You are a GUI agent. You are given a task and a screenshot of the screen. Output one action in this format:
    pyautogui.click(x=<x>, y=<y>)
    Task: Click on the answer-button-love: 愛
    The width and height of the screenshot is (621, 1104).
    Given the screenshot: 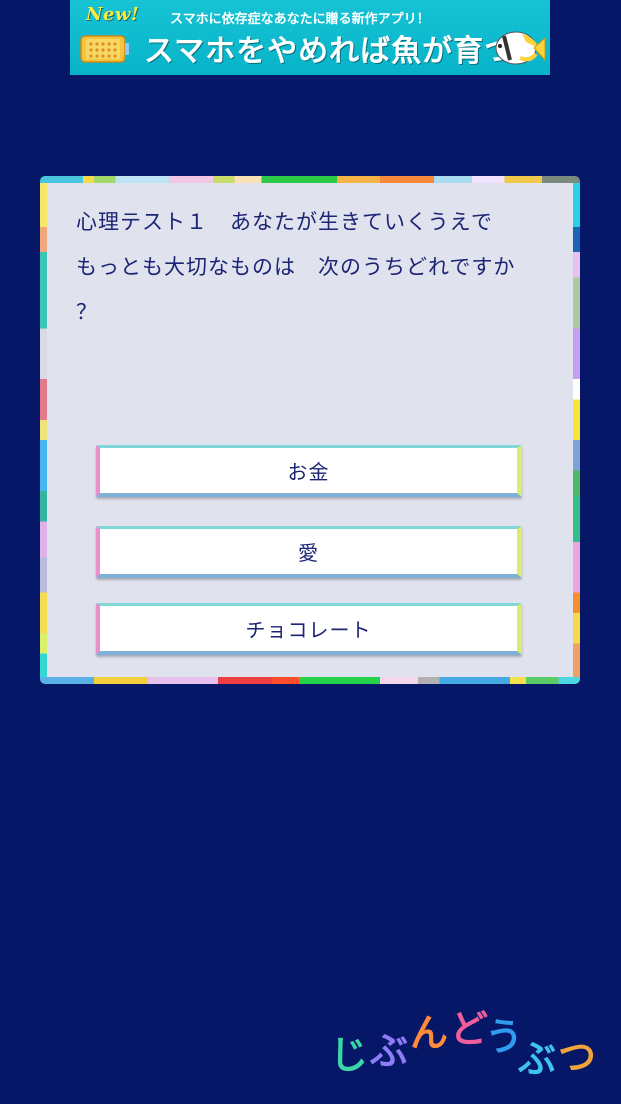 What is the action you would take?
    pyautogui.click(x=309, y=552)
    